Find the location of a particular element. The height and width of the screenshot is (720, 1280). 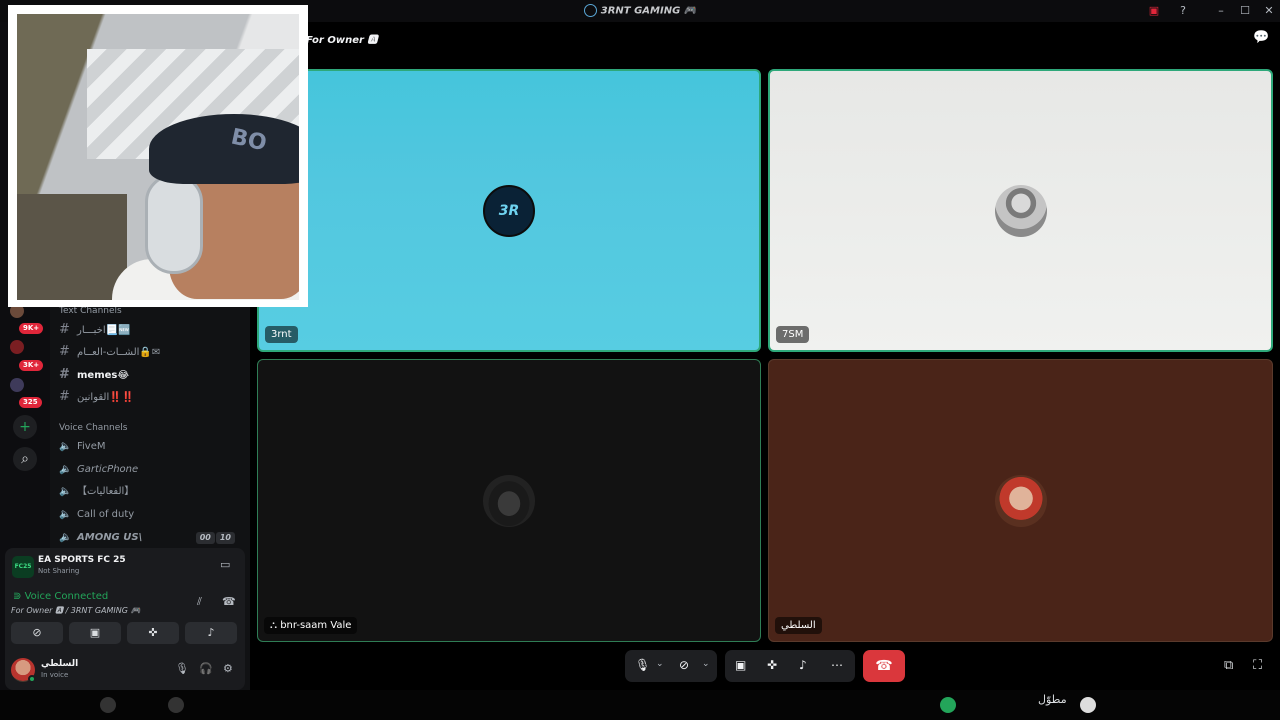

participant-name: 7SM is located at coordinates (793, 334).